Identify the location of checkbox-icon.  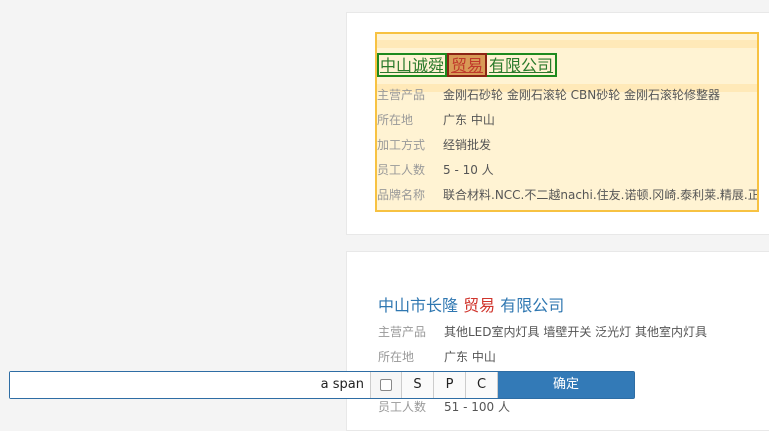
(386, 385).